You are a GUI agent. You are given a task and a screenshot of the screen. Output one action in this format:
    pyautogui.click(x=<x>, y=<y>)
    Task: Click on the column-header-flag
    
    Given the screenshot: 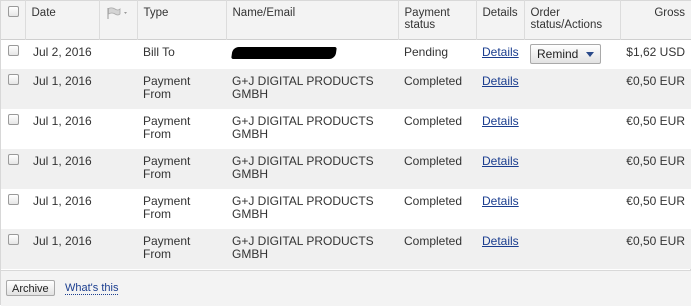 What is the action you would take?
    pyautogui.click(x=118, y=20)
    